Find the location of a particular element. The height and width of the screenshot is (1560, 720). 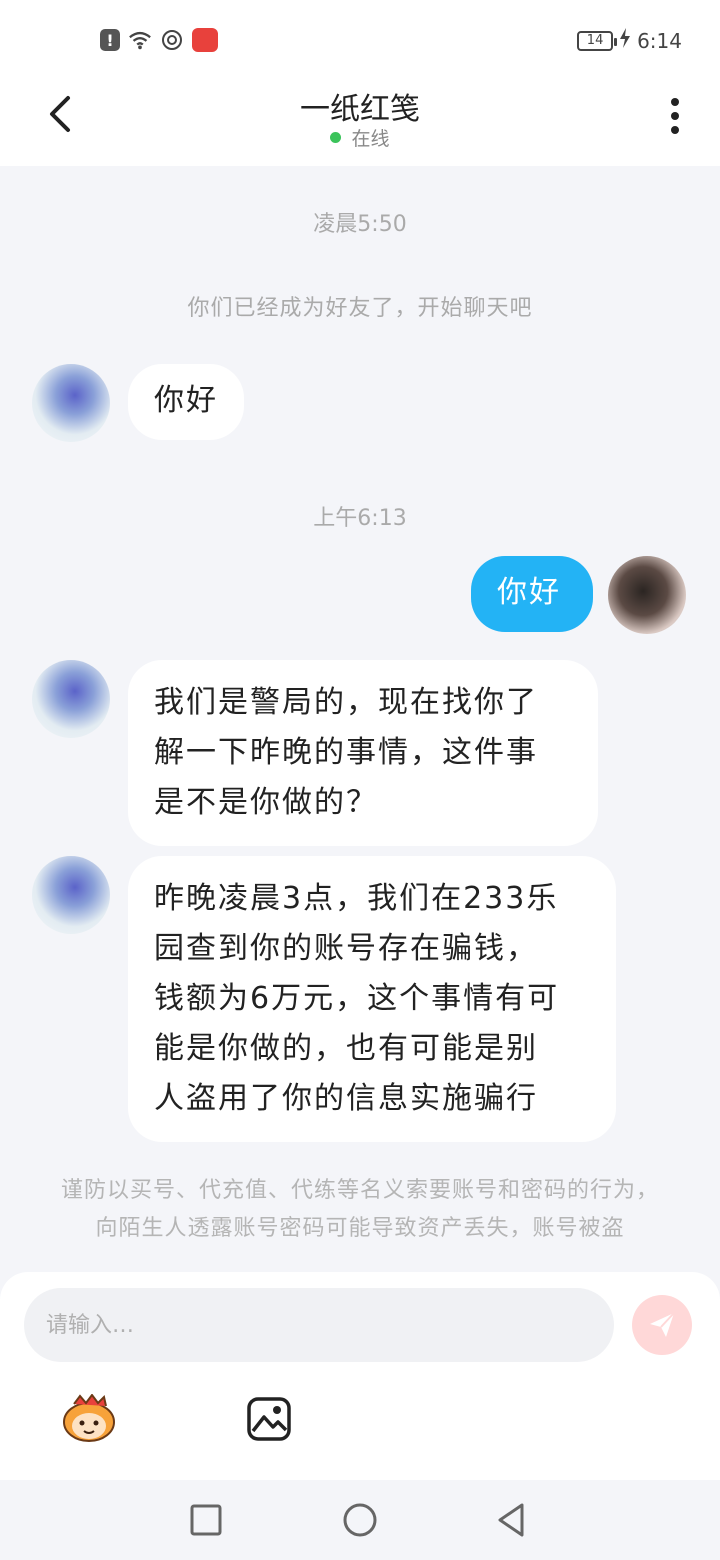

contact-name: 一纸红笺 is located at coordinates (360, 109).